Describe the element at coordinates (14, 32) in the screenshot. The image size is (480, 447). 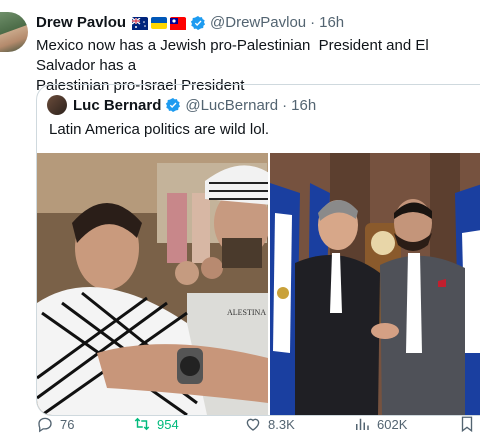
I see `author-avatar` at that location.